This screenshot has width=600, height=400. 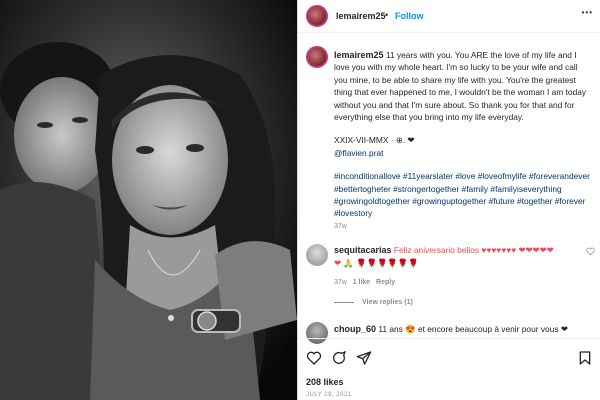 What do you see at coordinates (364, 358) in the screenshot?
I see `share-icon` at bounding box center [364, 358].